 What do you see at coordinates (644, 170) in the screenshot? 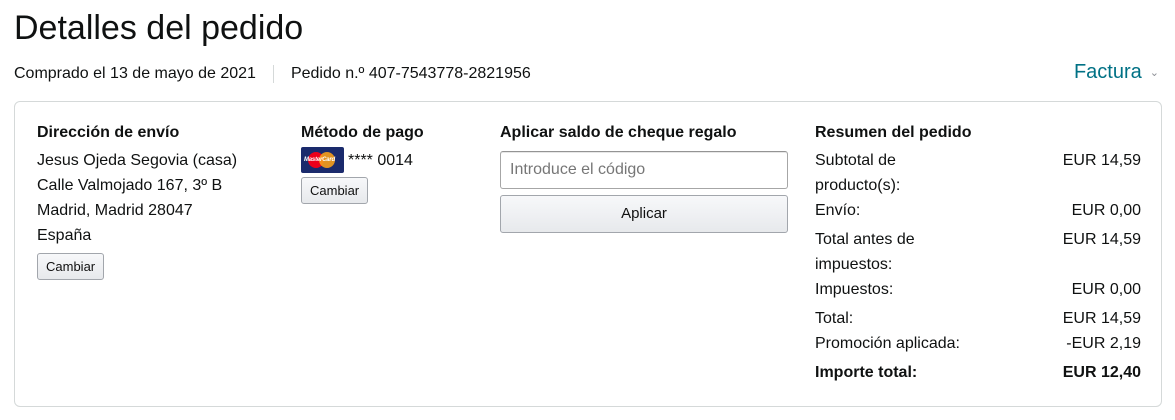
I see `gift-code-input` at bounding box center [644, 170].